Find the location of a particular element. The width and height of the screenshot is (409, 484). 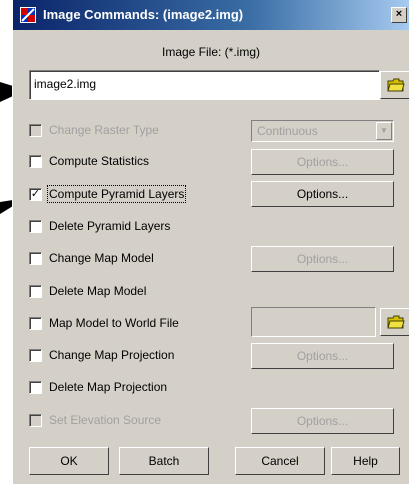

browse-file-button is located at coordinates (394, 85).